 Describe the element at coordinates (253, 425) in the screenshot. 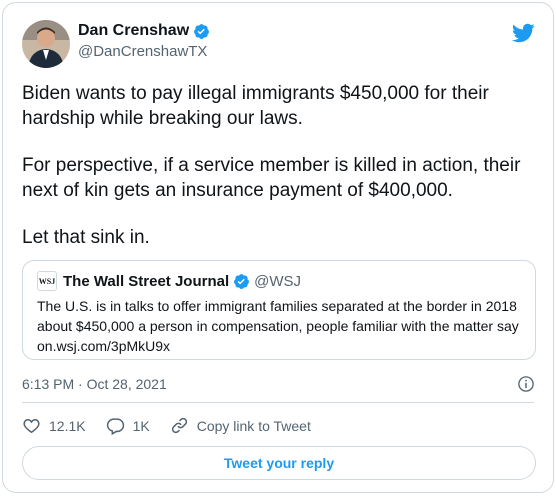

I see `copy-link-label: Copy link to Tweet` at that location.